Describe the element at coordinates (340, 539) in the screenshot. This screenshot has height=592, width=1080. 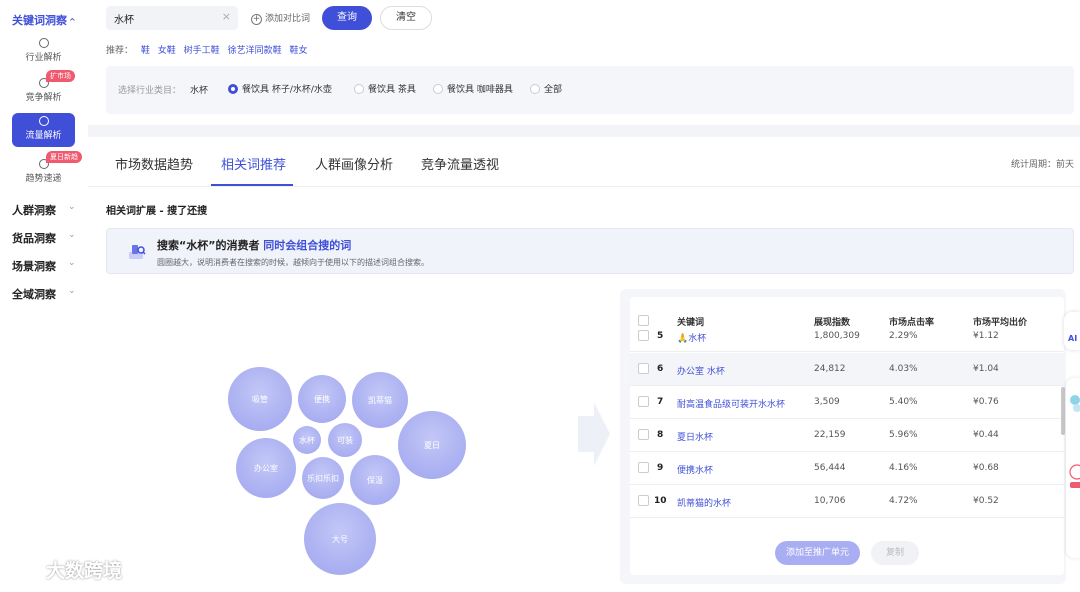
I see `bubble-word: 大号` at that location.